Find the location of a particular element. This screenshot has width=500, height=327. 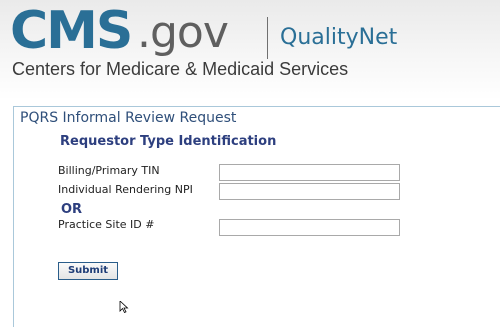

tin-label: Billing/Primary TIN is located at coordinates (109, 170).